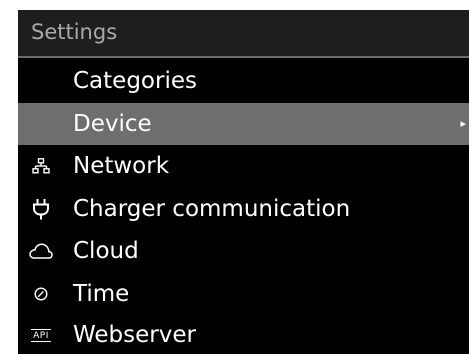 The image size is (469, 354). What do you see at coordinates (41, 294) in the screenshot?
I see `clock-icon` at bounding box center [41, 294].